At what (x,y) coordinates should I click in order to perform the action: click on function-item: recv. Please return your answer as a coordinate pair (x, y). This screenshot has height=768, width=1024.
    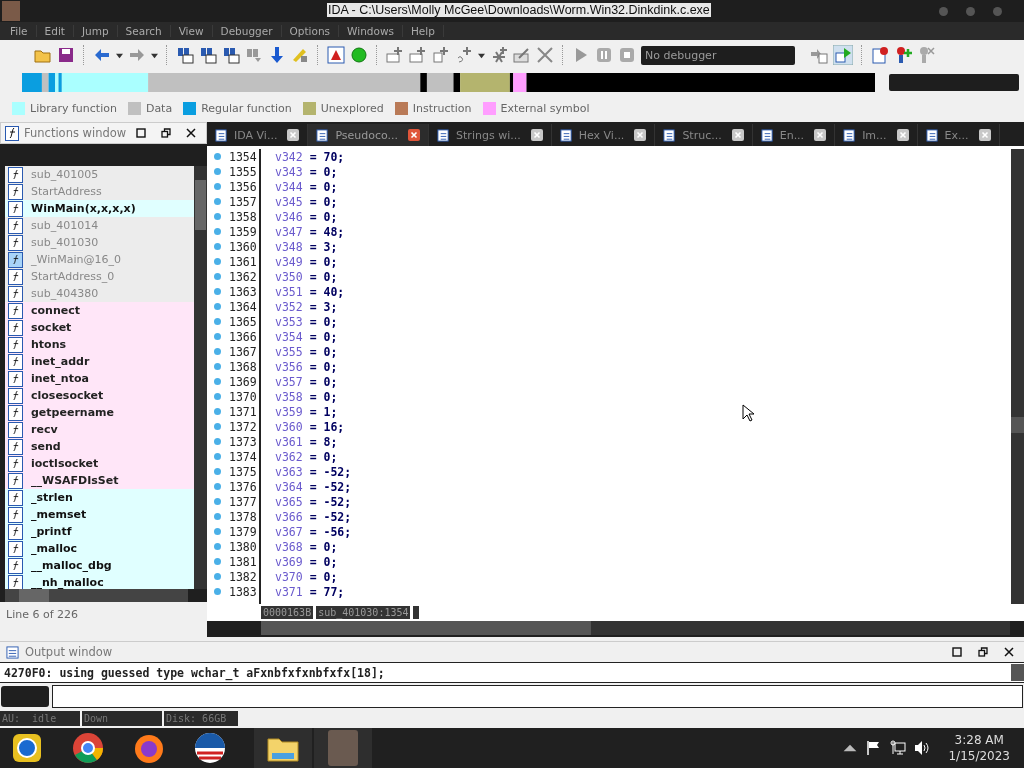
    Looking at the image, I should click on (99, 429).